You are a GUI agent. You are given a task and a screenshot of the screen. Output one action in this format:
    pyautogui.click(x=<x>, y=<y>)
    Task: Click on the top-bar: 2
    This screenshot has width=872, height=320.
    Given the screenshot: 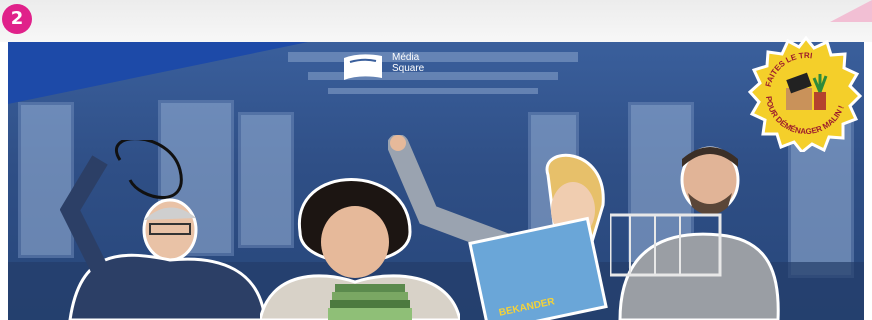 What is the action you would take?
    pyautogui.click(x=436, y=21)
    